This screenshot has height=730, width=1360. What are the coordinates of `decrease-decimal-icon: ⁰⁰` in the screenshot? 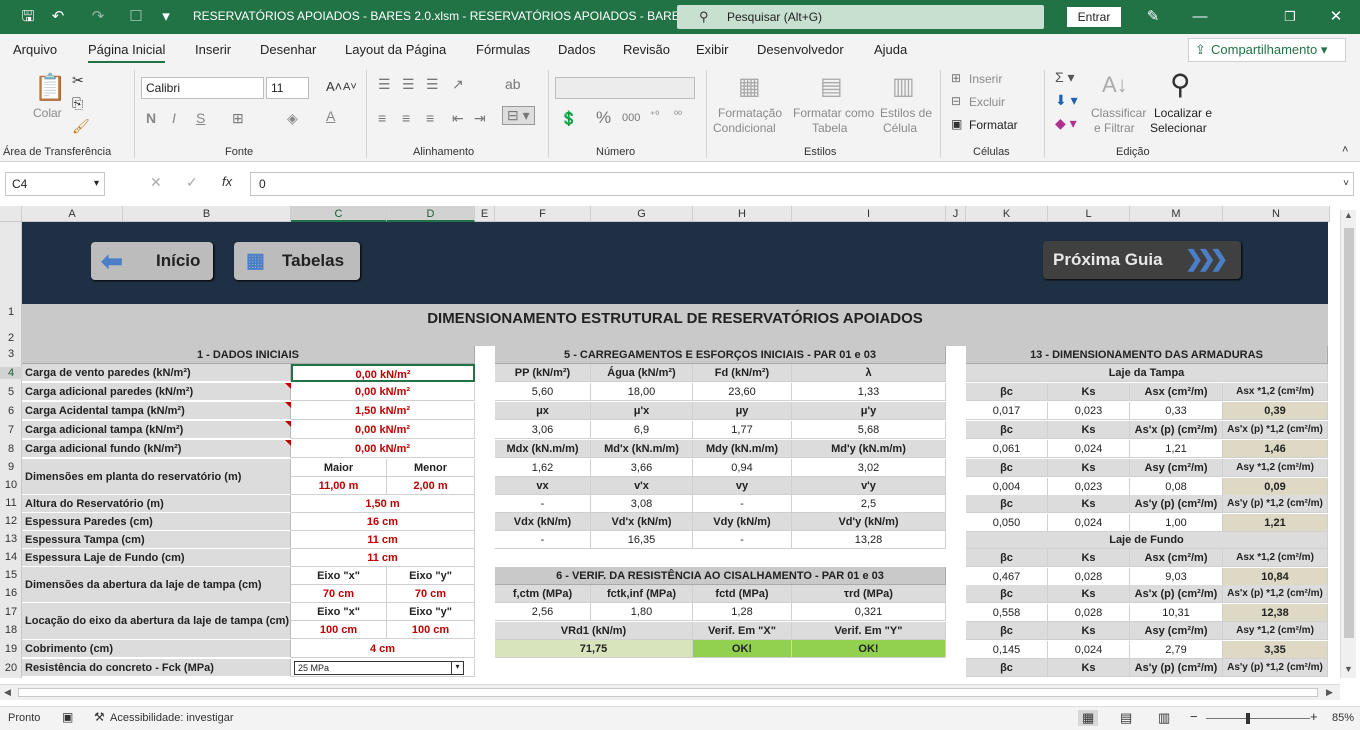 It's located at (678, 115).